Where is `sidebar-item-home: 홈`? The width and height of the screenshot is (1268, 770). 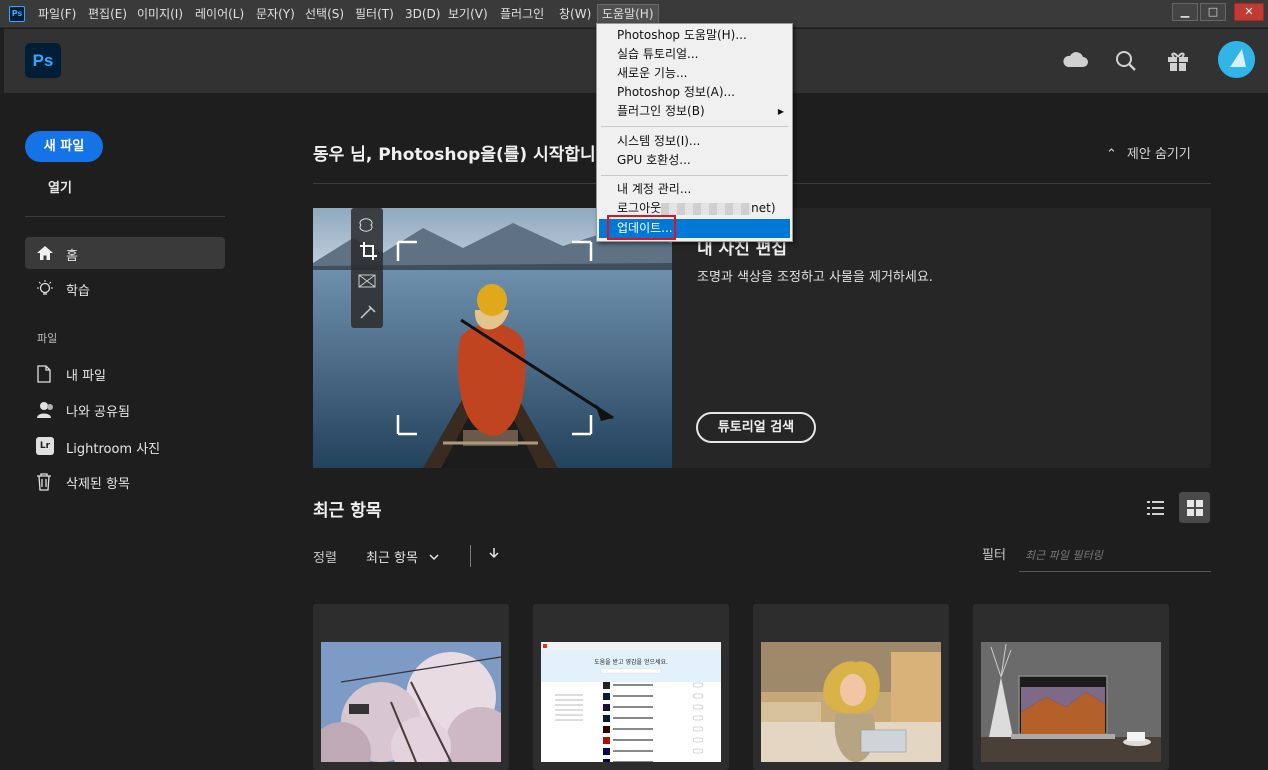
sidebar-item-home: 홈 is located at coordinates (125, 253).